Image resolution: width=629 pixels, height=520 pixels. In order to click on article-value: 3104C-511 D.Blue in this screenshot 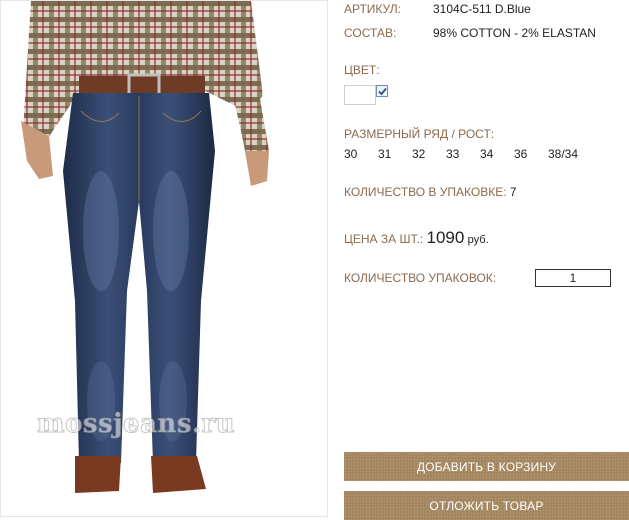, I will do `click(482, 9)`.